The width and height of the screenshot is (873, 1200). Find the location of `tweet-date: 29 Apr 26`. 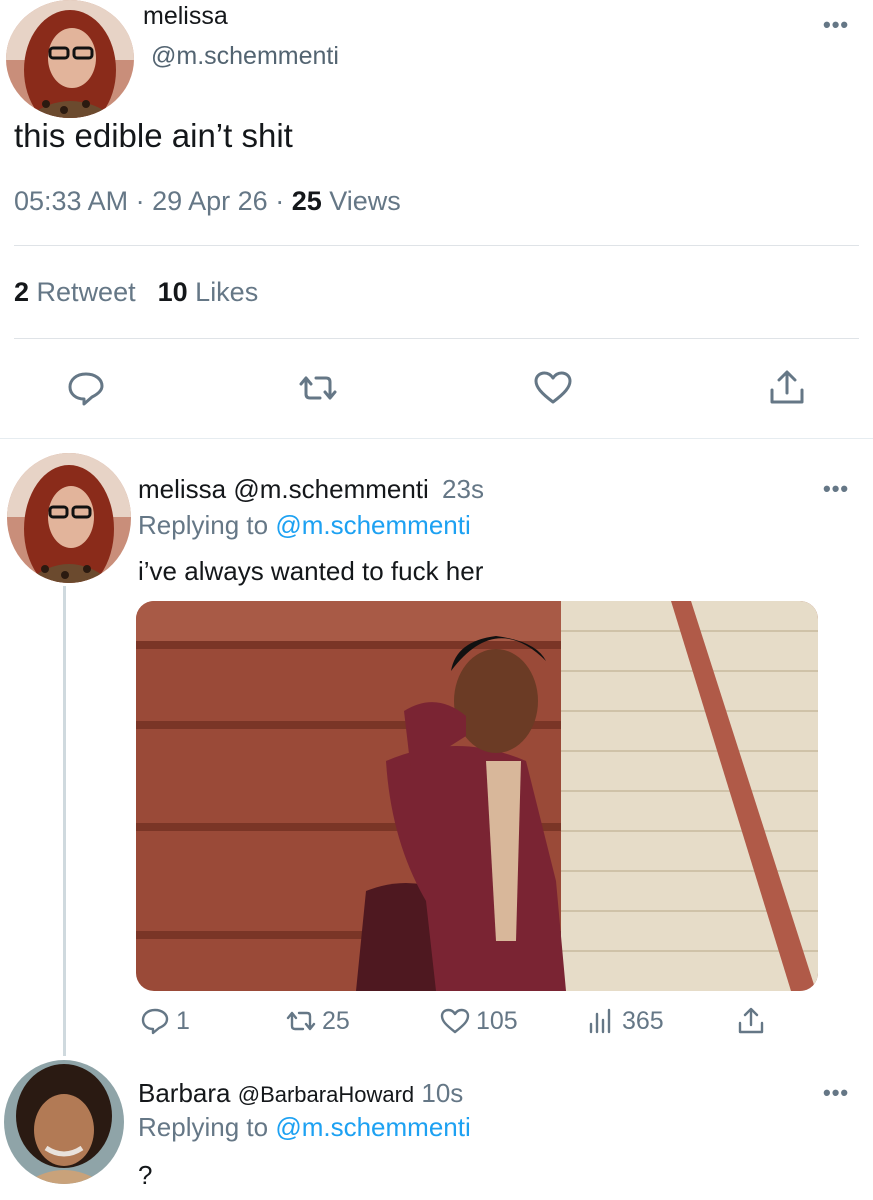

tweet-date: 29 Apr 26 is located at coordinates (210, 201).